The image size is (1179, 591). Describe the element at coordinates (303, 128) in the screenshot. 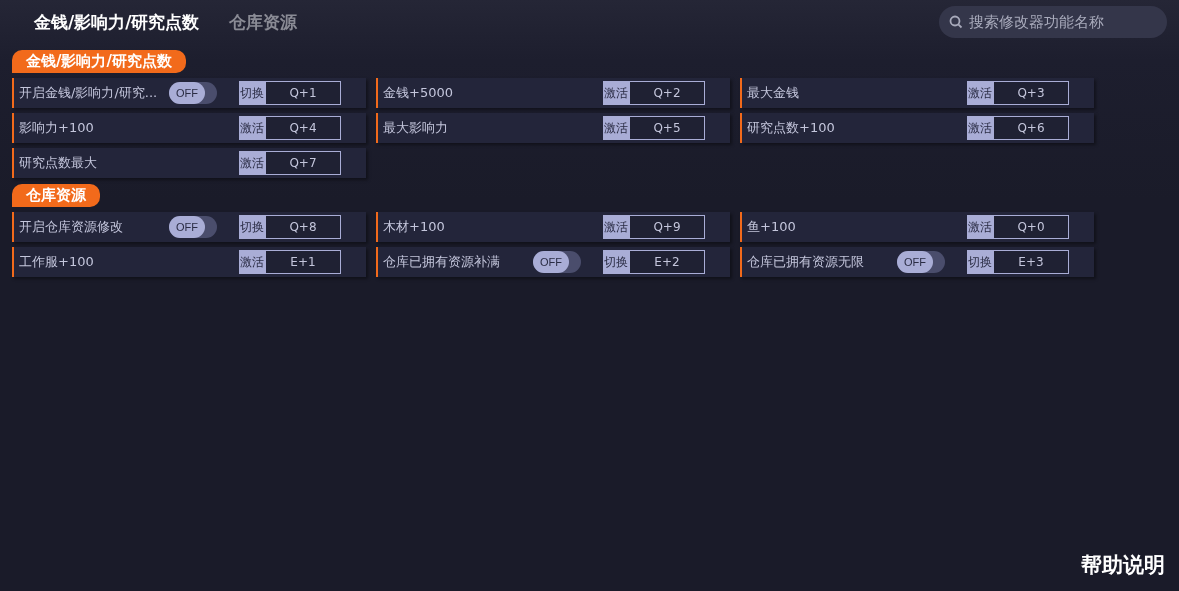

I see `hotkey-field: Q+4` at that location.